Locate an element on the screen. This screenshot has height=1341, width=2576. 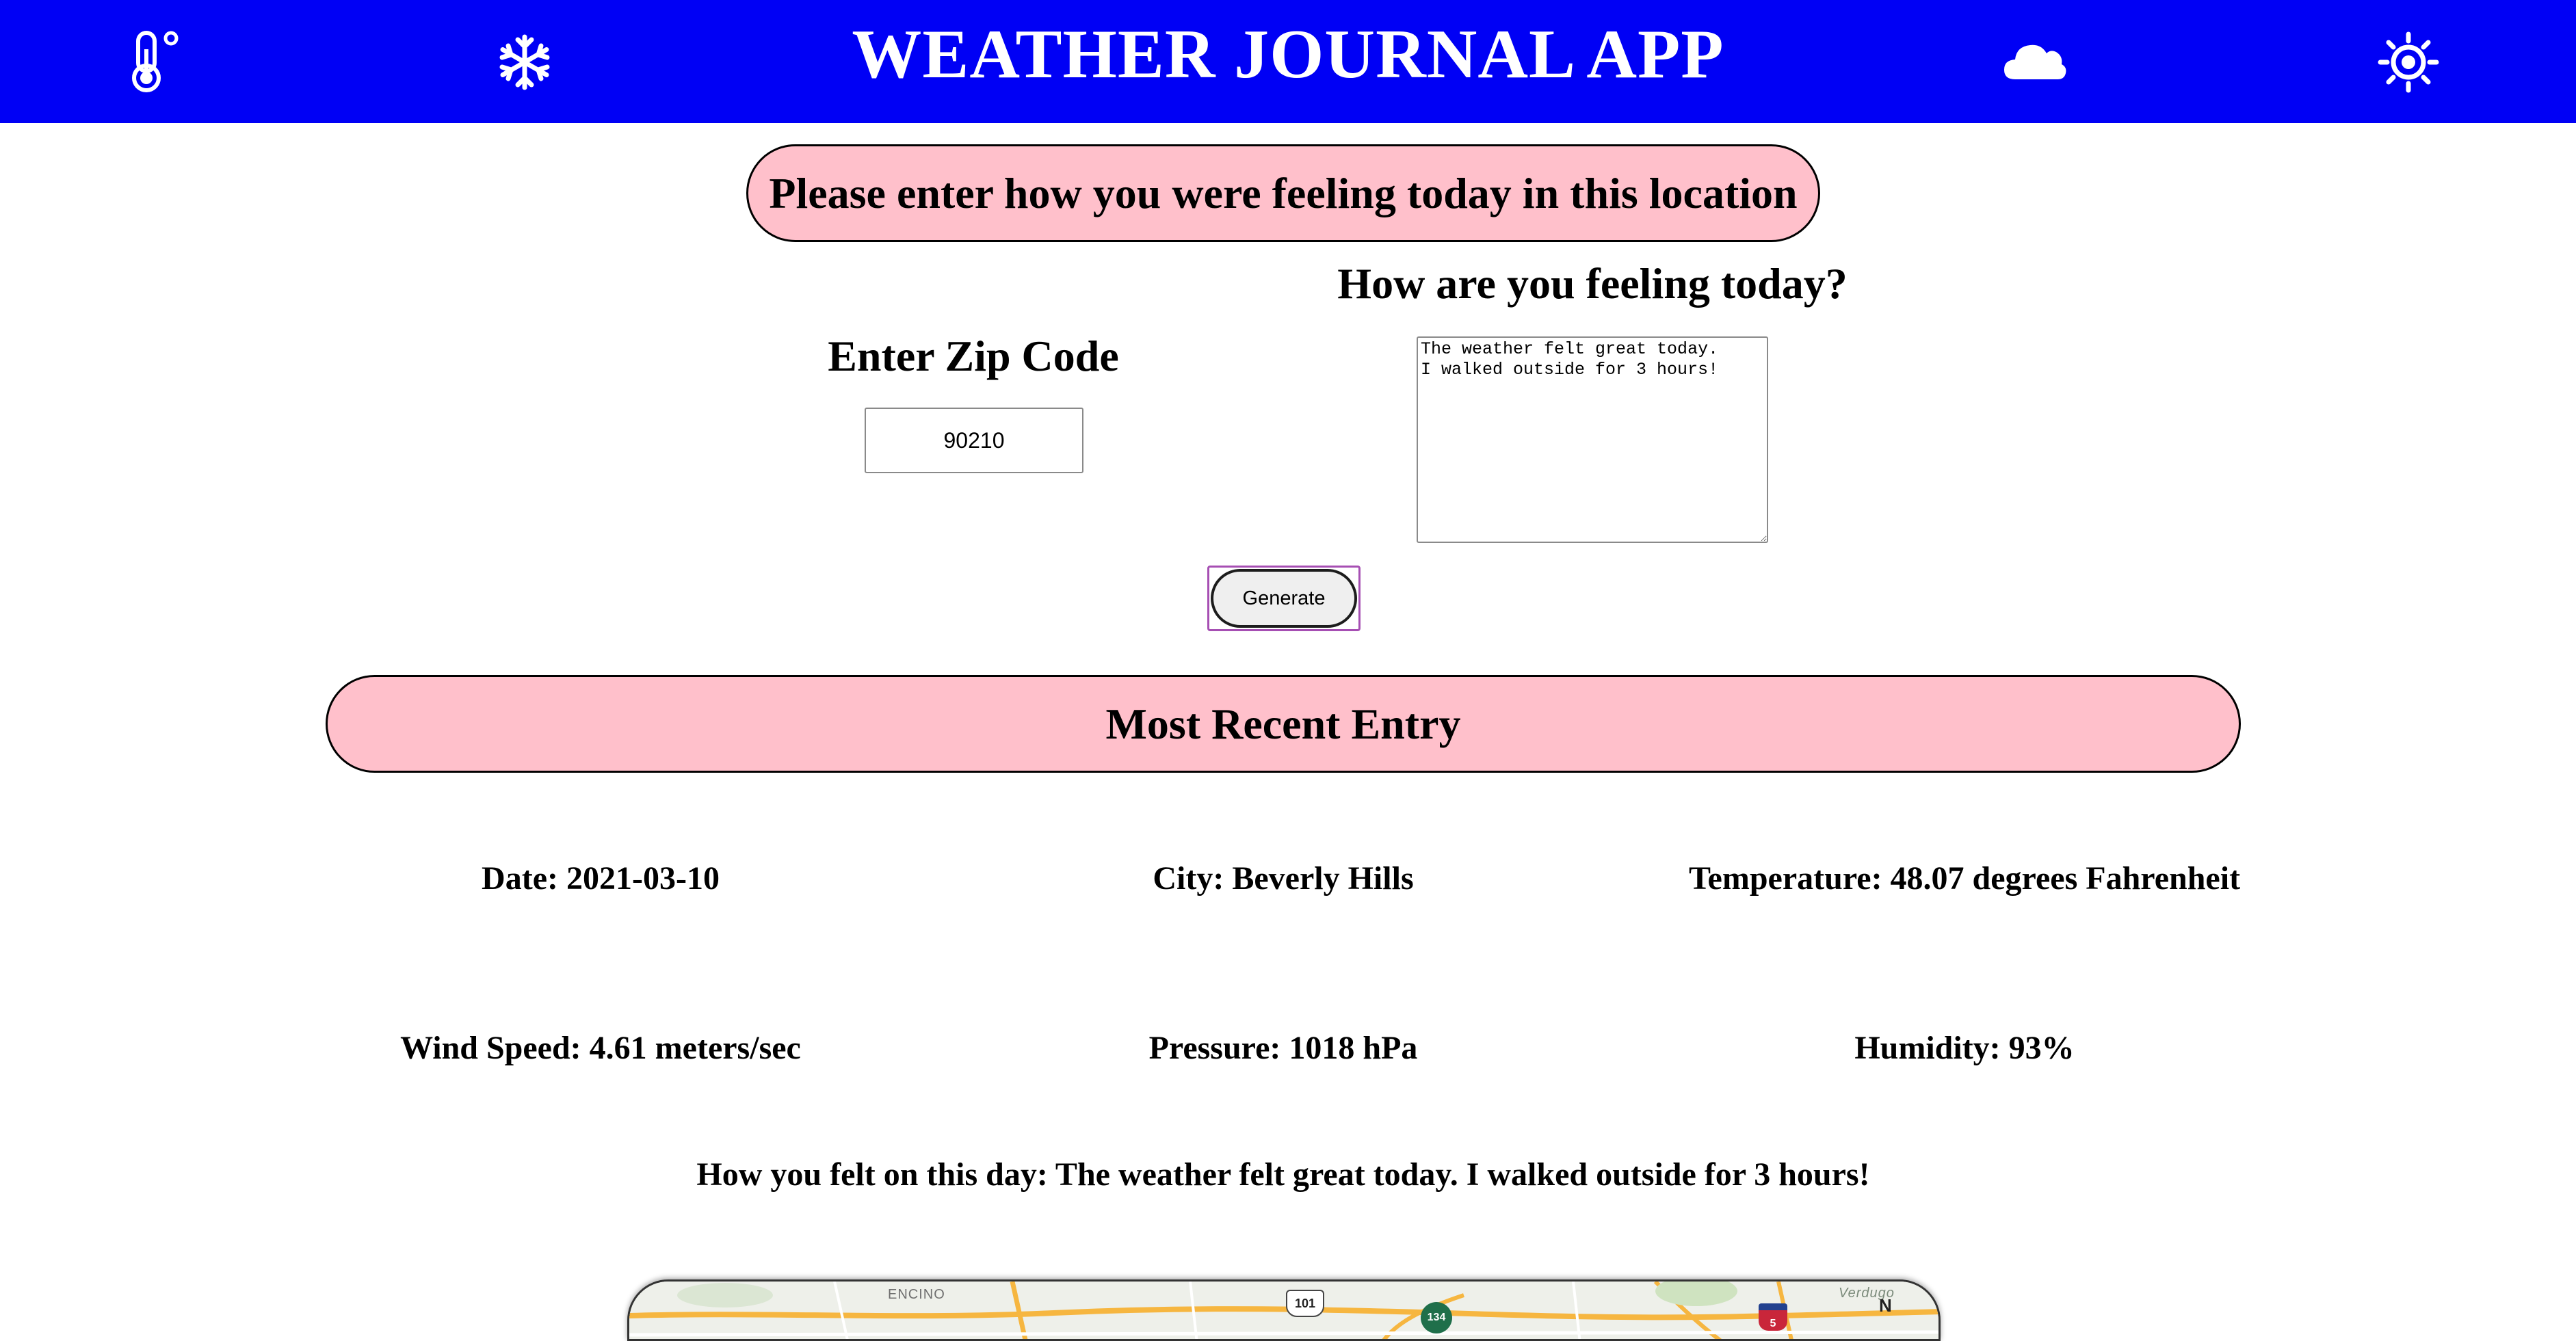
zip-label: Enter Zip Code is located at coordinates (973, 356).